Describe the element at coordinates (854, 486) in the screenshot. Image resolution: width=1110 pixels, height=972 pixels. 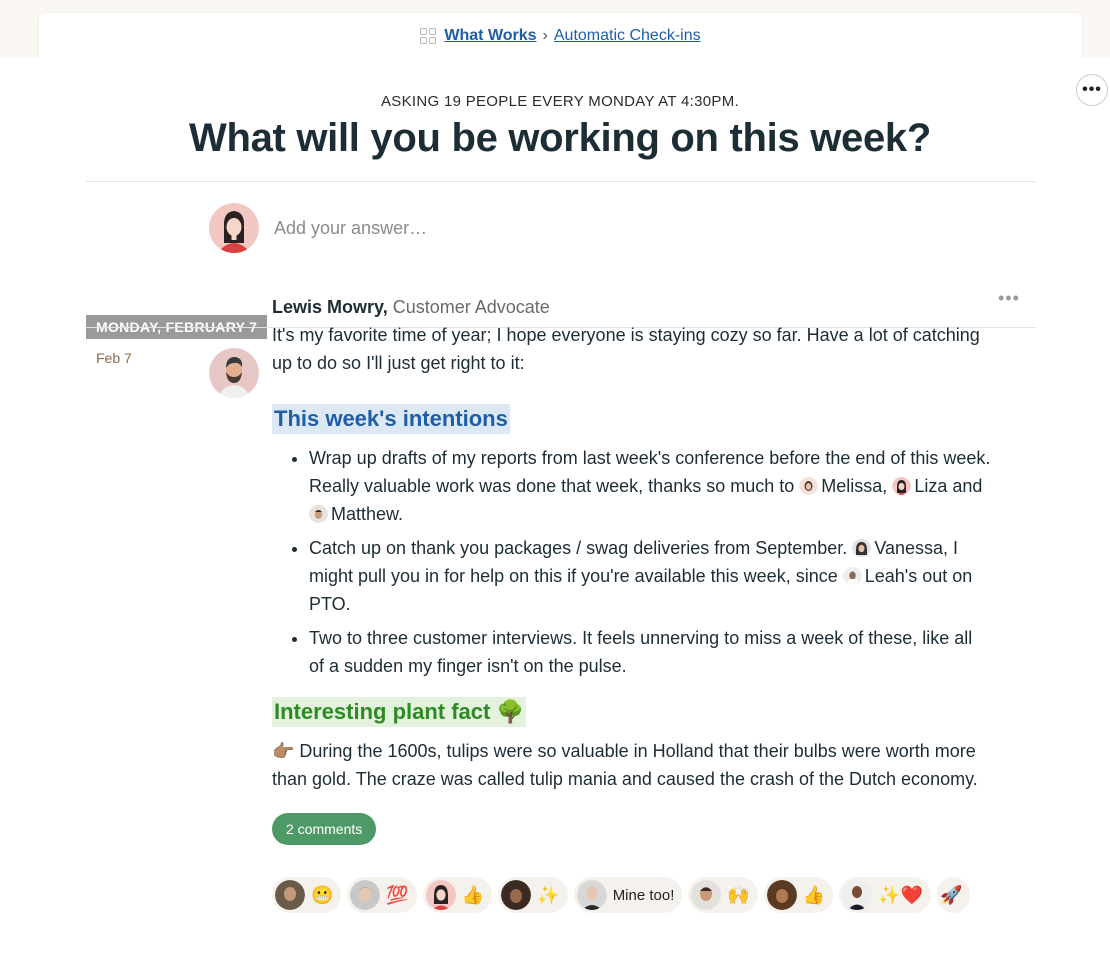
I see `mention-link: Melissa,` at that location.